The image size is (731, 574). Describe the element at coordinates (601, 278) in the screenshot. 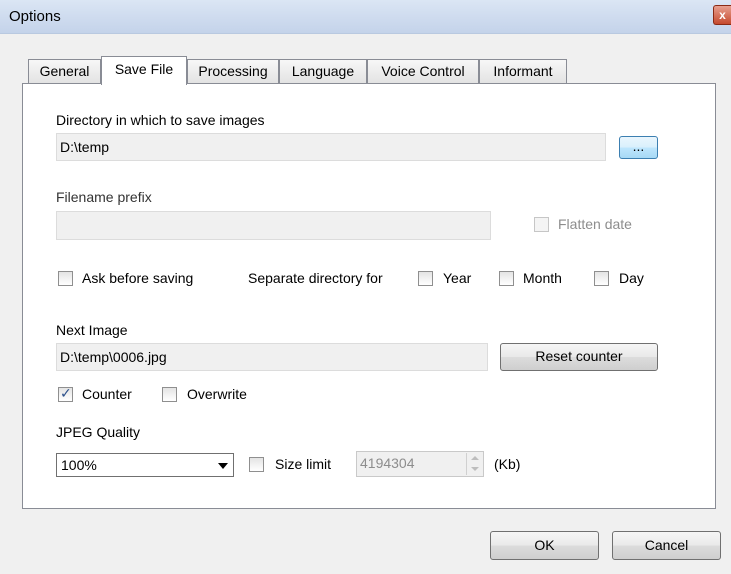

I see `day-checkbox` at that location.